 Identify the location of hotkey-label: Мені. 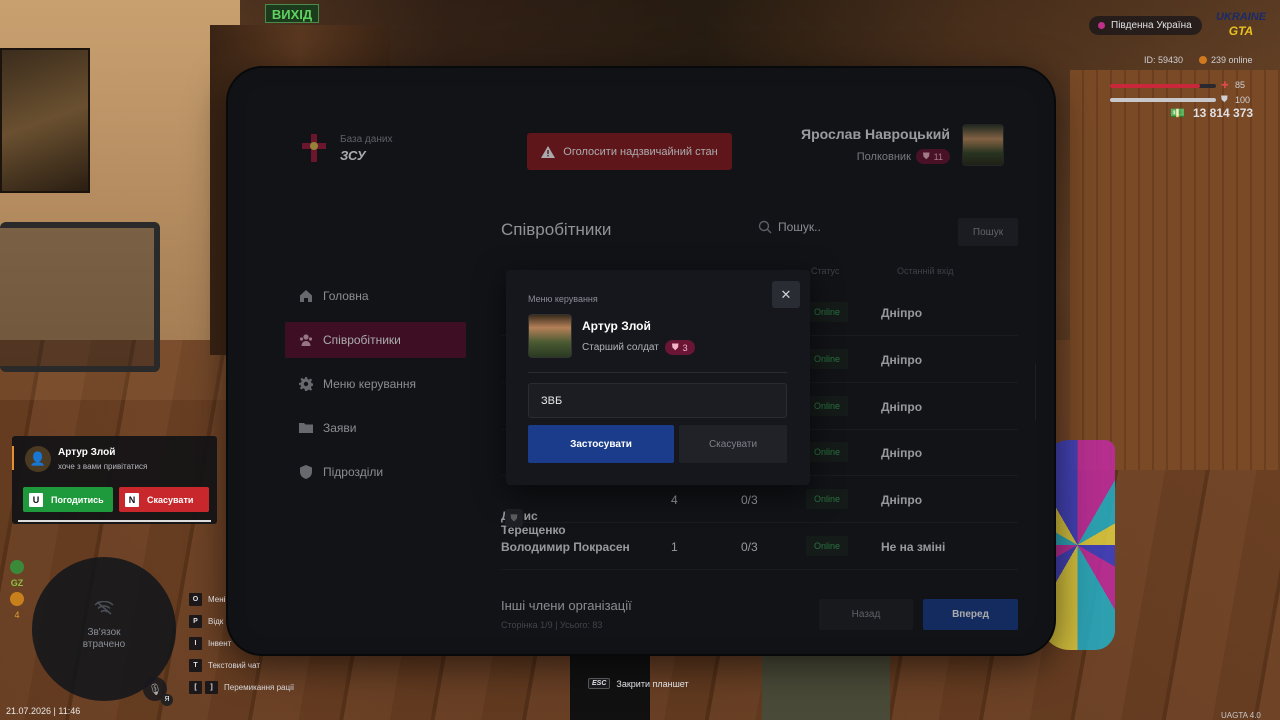
(217, 599).